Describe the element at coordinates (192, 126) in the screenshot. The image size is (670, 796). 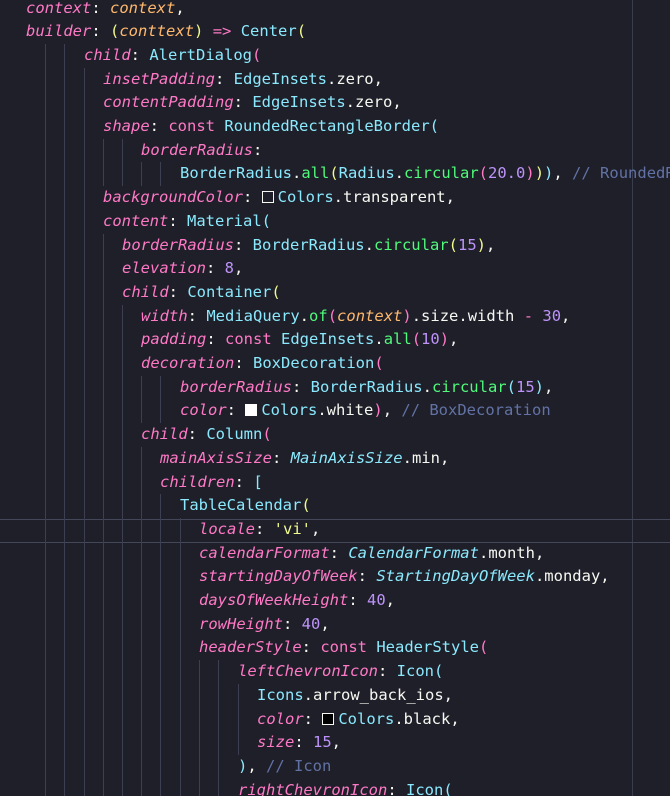
I see `code-token: const` at that location.